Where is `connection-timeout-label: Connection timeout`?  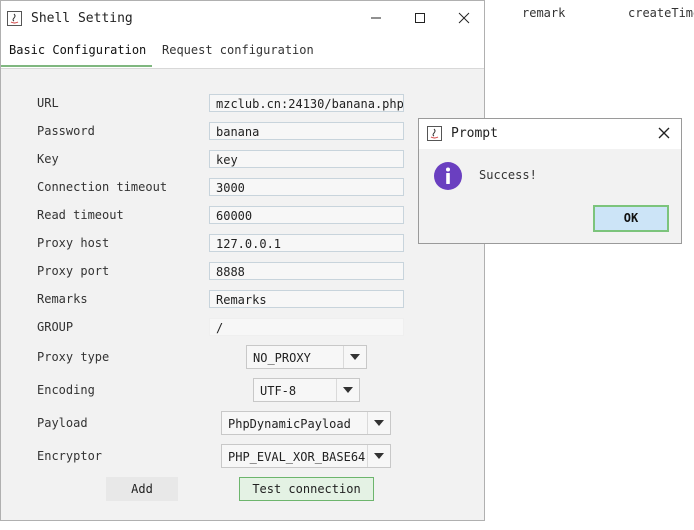 connection-timeout-label: Connection timeout is located at coordinates (102, 187).